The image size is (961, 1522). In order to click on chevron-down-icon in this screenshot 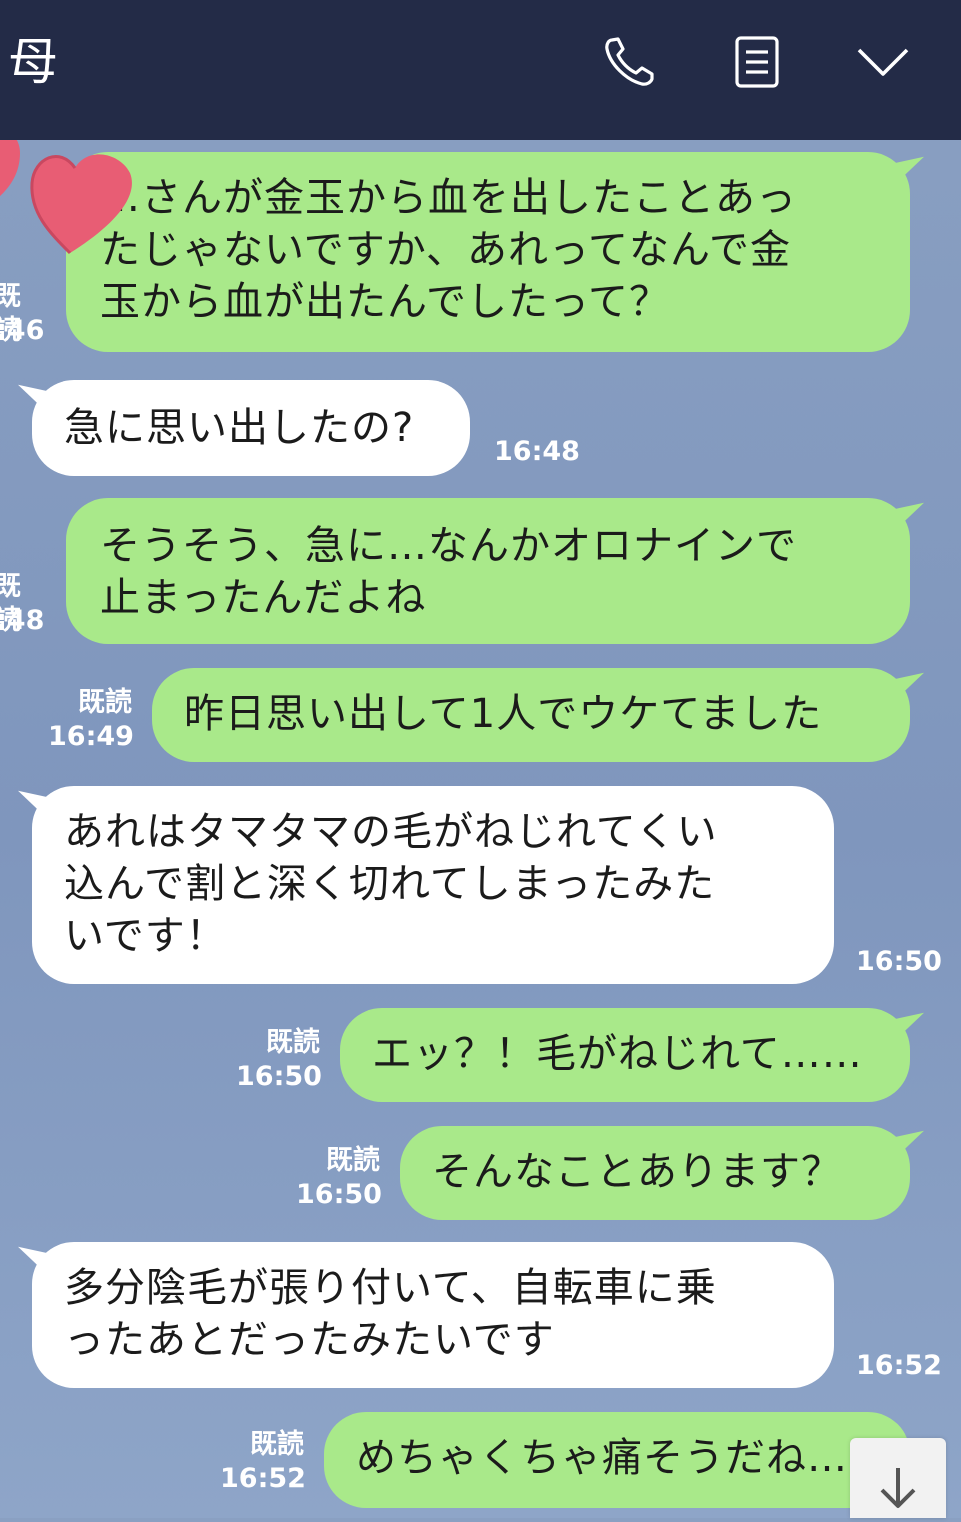, I will do `click(883, 62)`.